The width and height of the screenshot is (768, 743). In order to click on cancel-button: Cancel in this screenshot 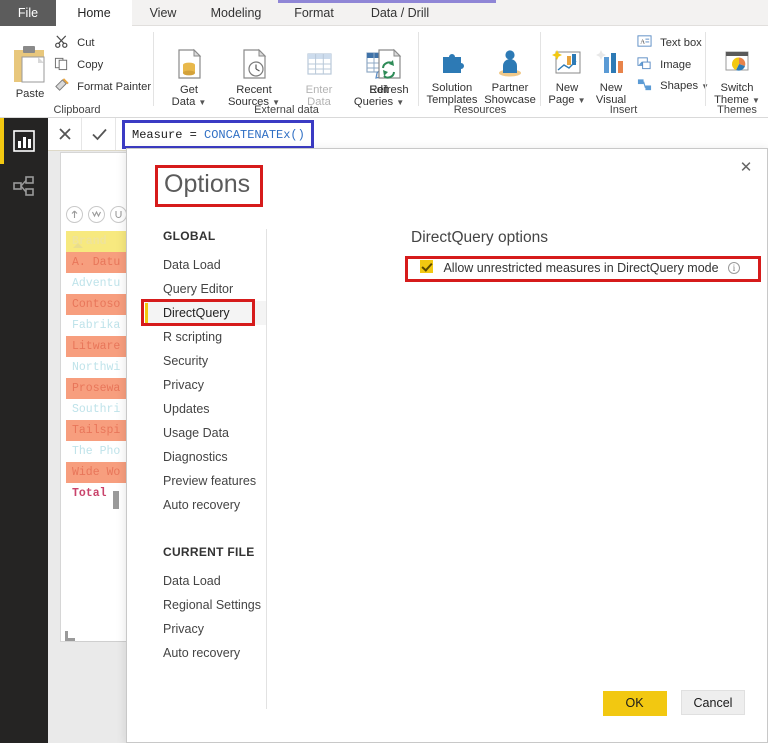, I will do `click(713, 702)`.